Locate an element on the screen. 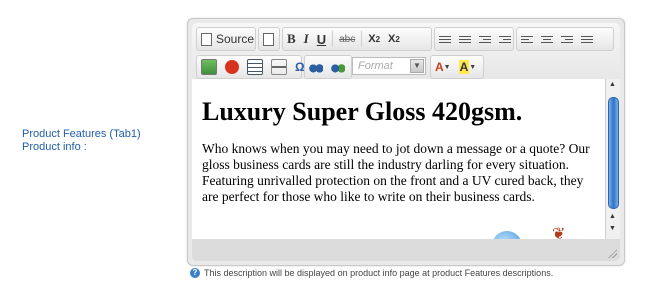 The height and width of the screenshot is (296, 650). table-button is located at coordinates (255, 67).